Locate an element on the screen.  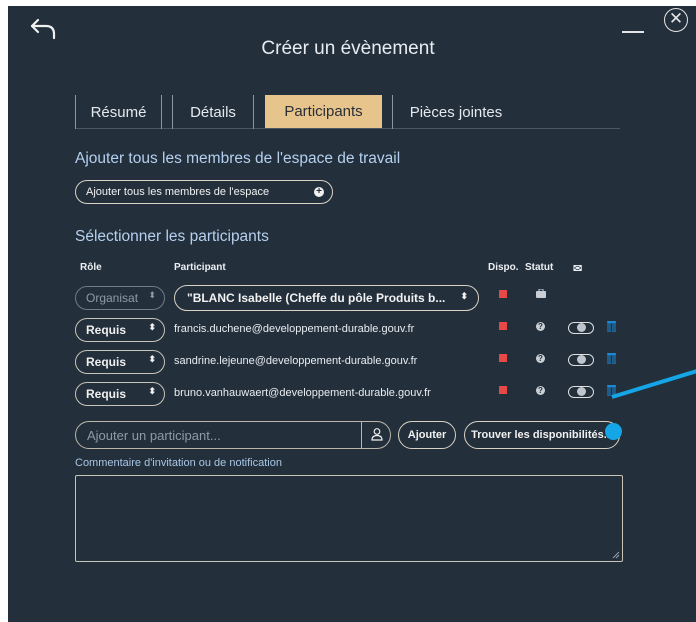
briefcase-icon is located at coordinates (541, 293).